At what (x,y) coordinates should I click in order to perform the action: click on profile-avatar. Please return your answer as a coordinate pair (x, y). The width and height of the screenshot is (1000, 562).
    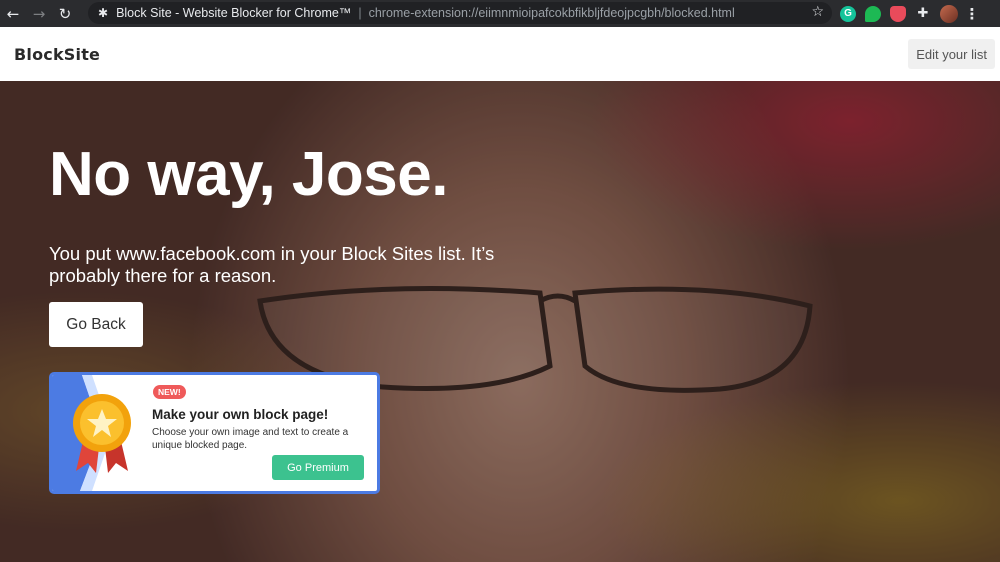
    Looking at the image, I should click on (949, 13).